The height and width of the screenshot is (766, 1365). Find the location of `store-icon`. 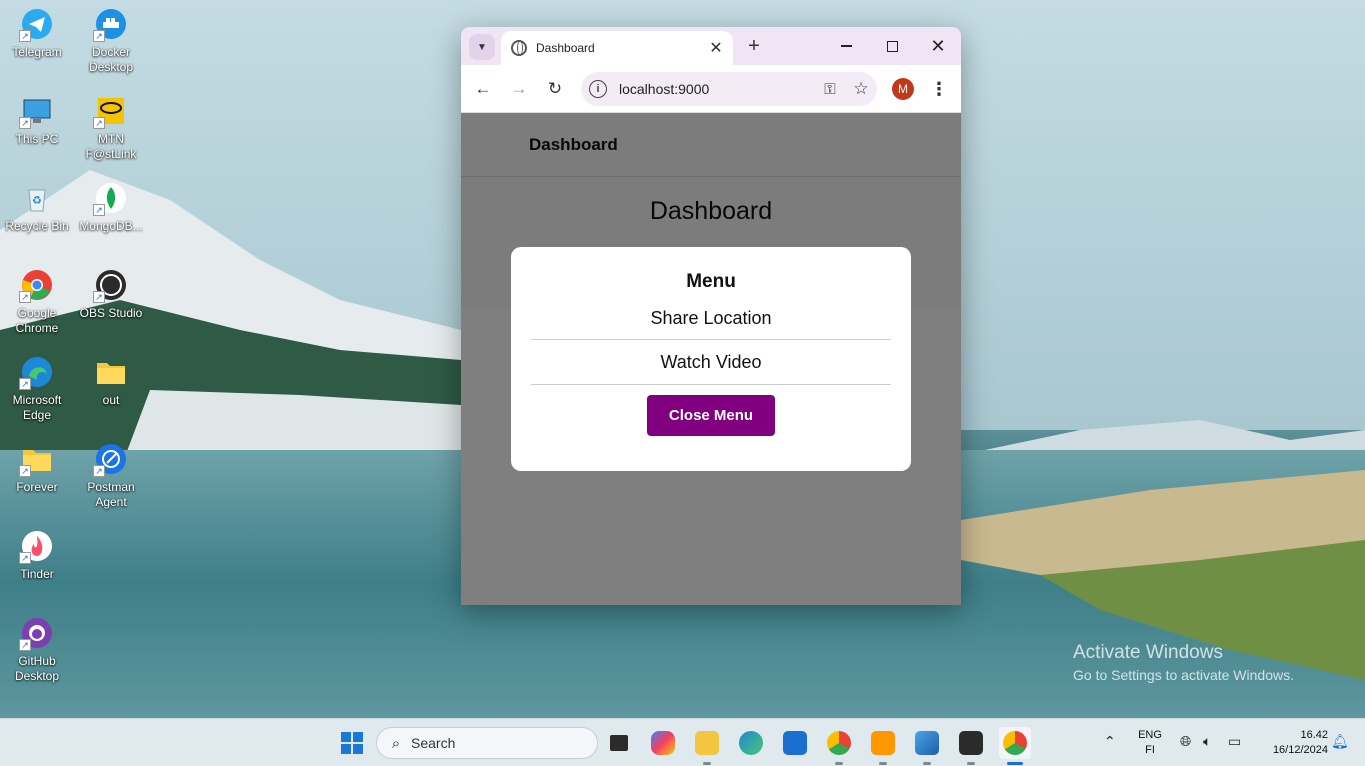

store-icon is located at coordinates (795, 743).